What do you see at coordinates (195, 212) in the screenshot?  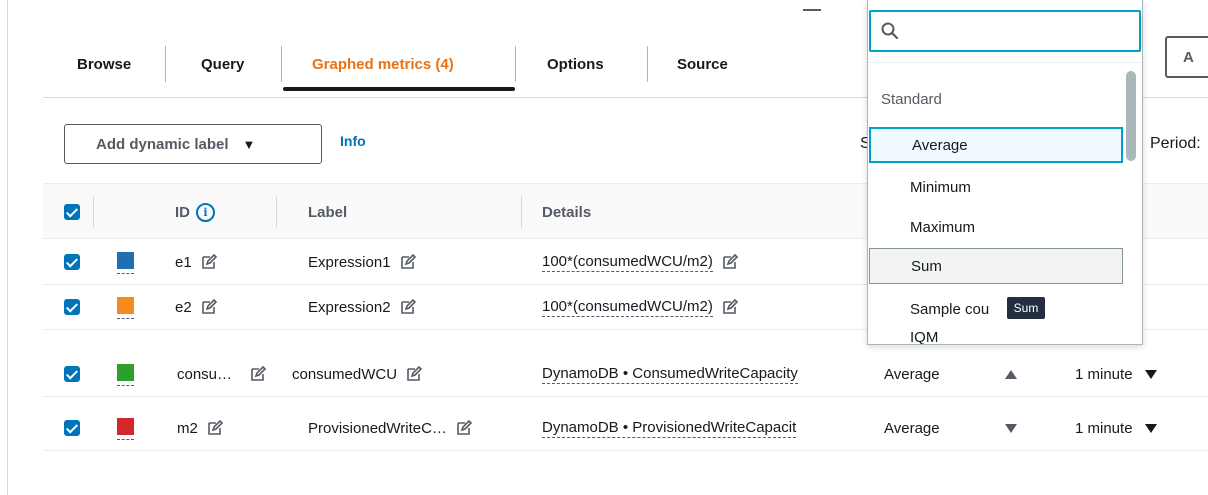 I see `header-id: ID i` at bounding box center [195, 212].